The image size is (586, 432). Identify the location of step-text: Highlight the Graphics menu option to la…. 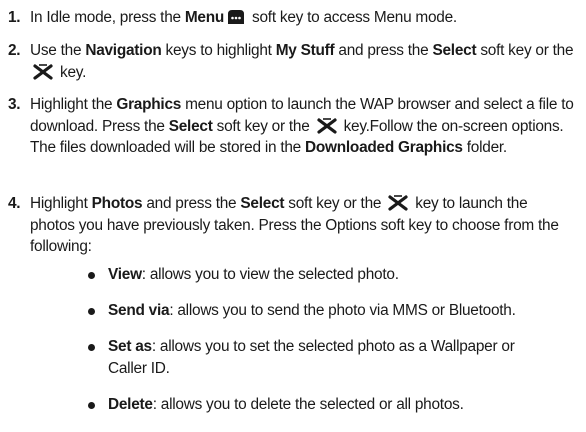
(302, 126).